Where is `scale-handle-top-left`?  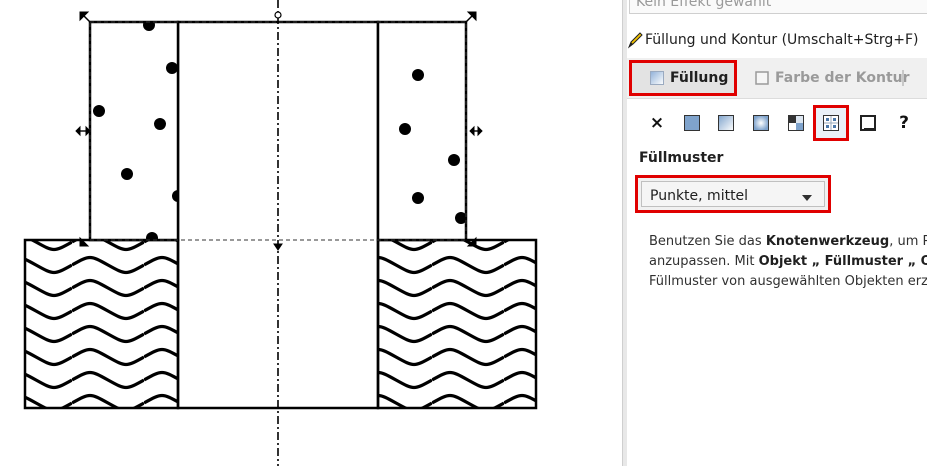 scale-handle-top-left is located at coordinates (85, 17).